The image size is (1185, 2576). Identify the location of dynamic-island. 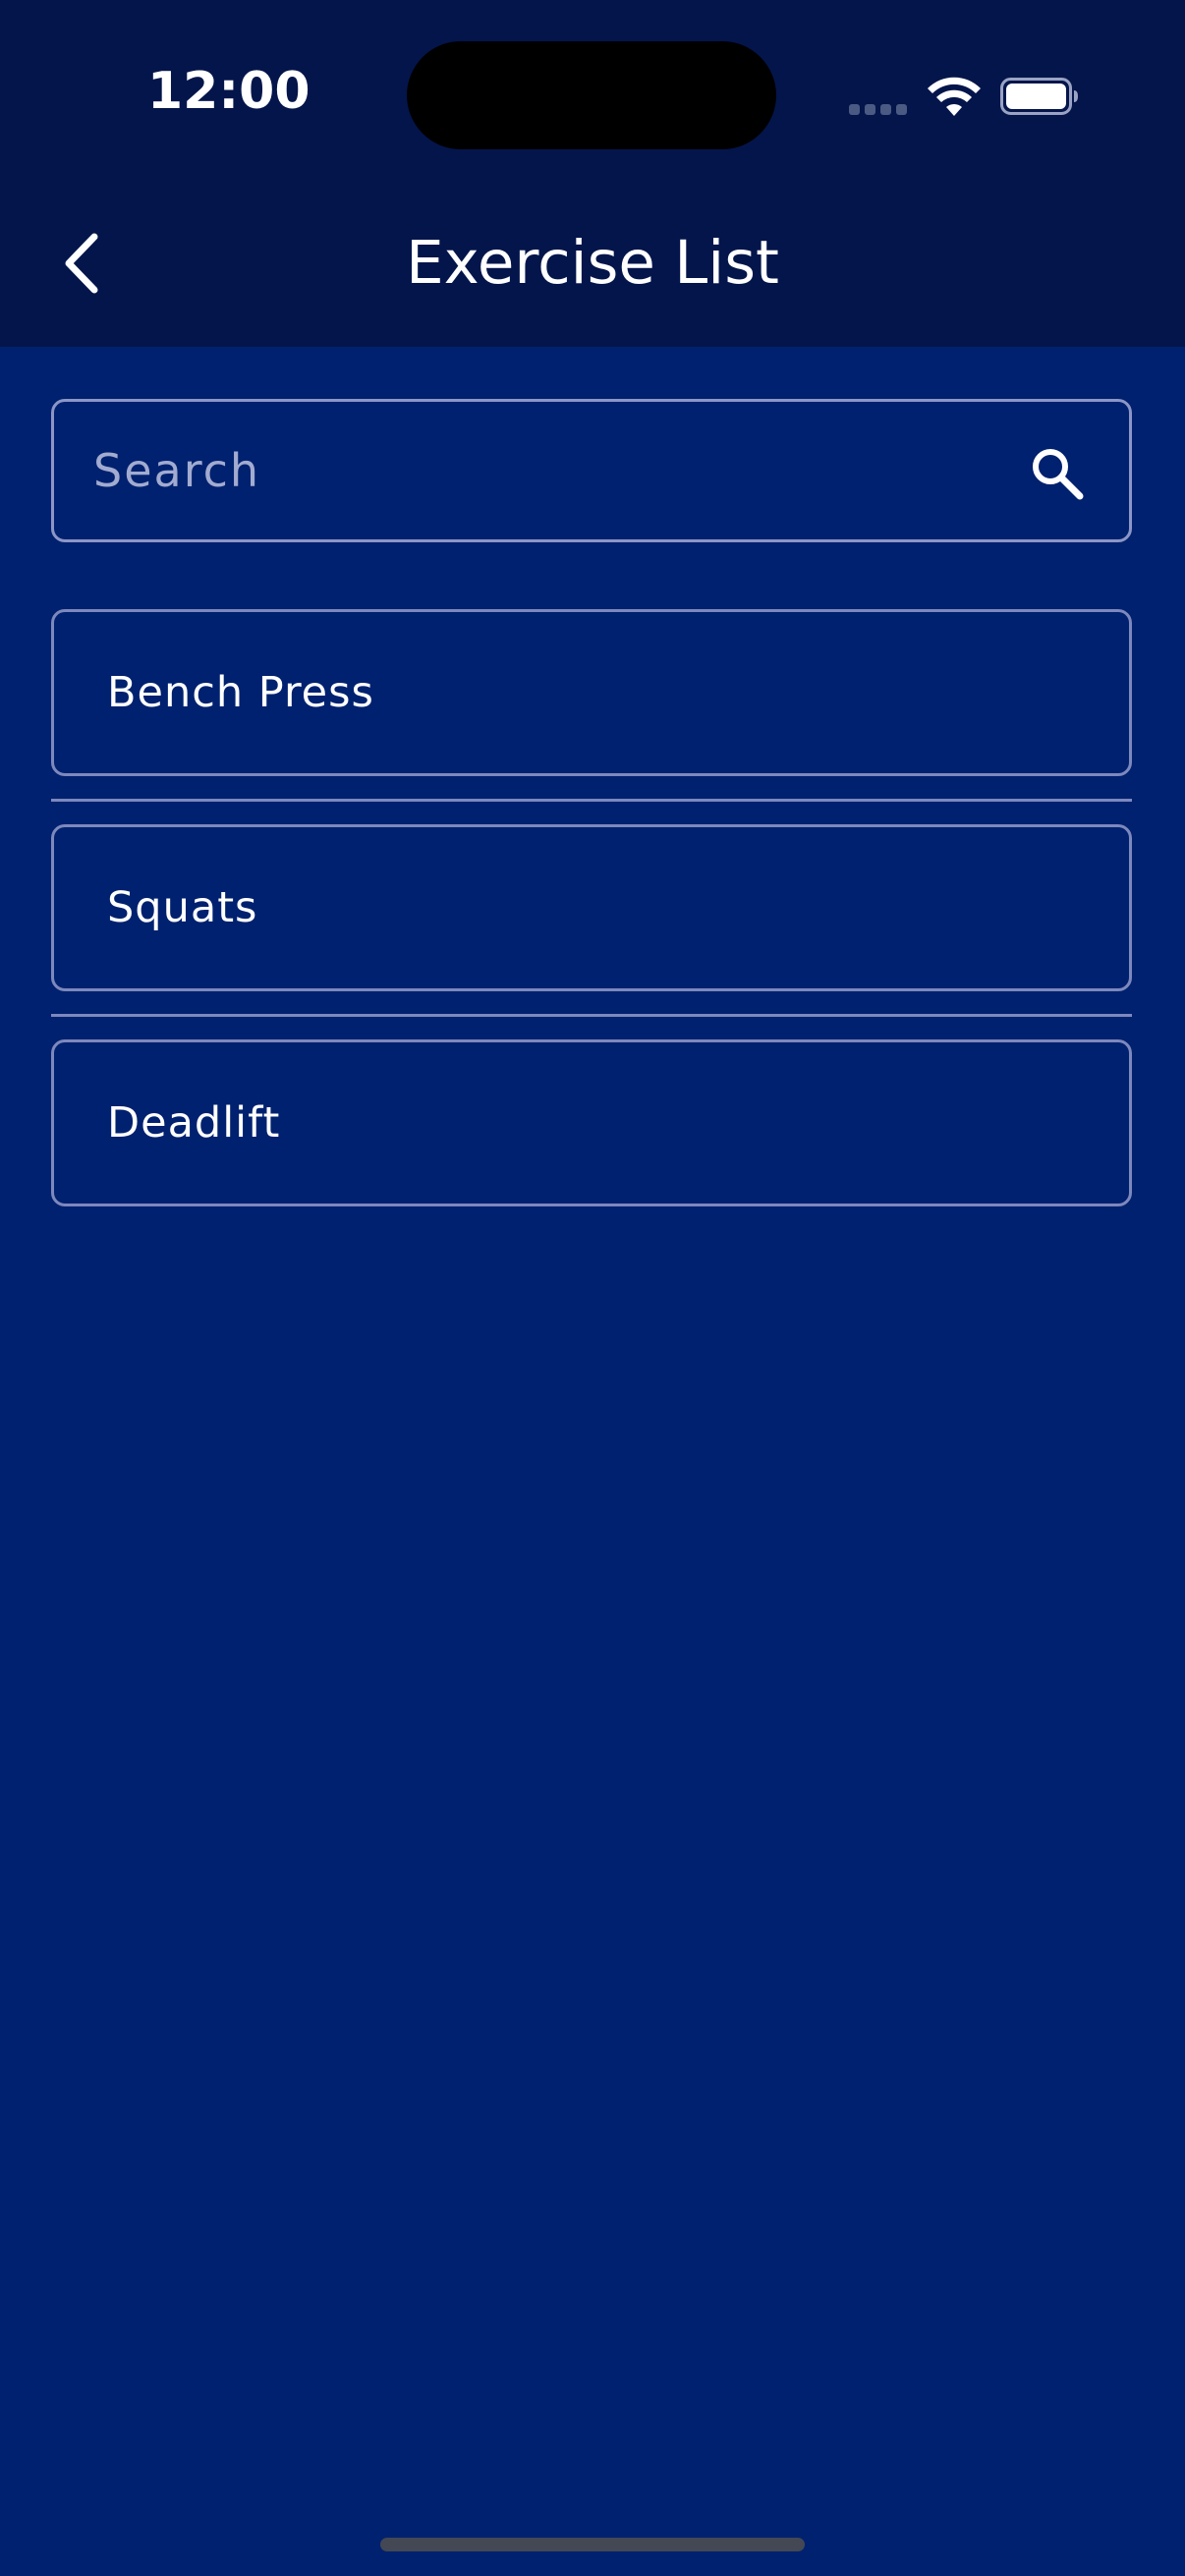
(592, 95).